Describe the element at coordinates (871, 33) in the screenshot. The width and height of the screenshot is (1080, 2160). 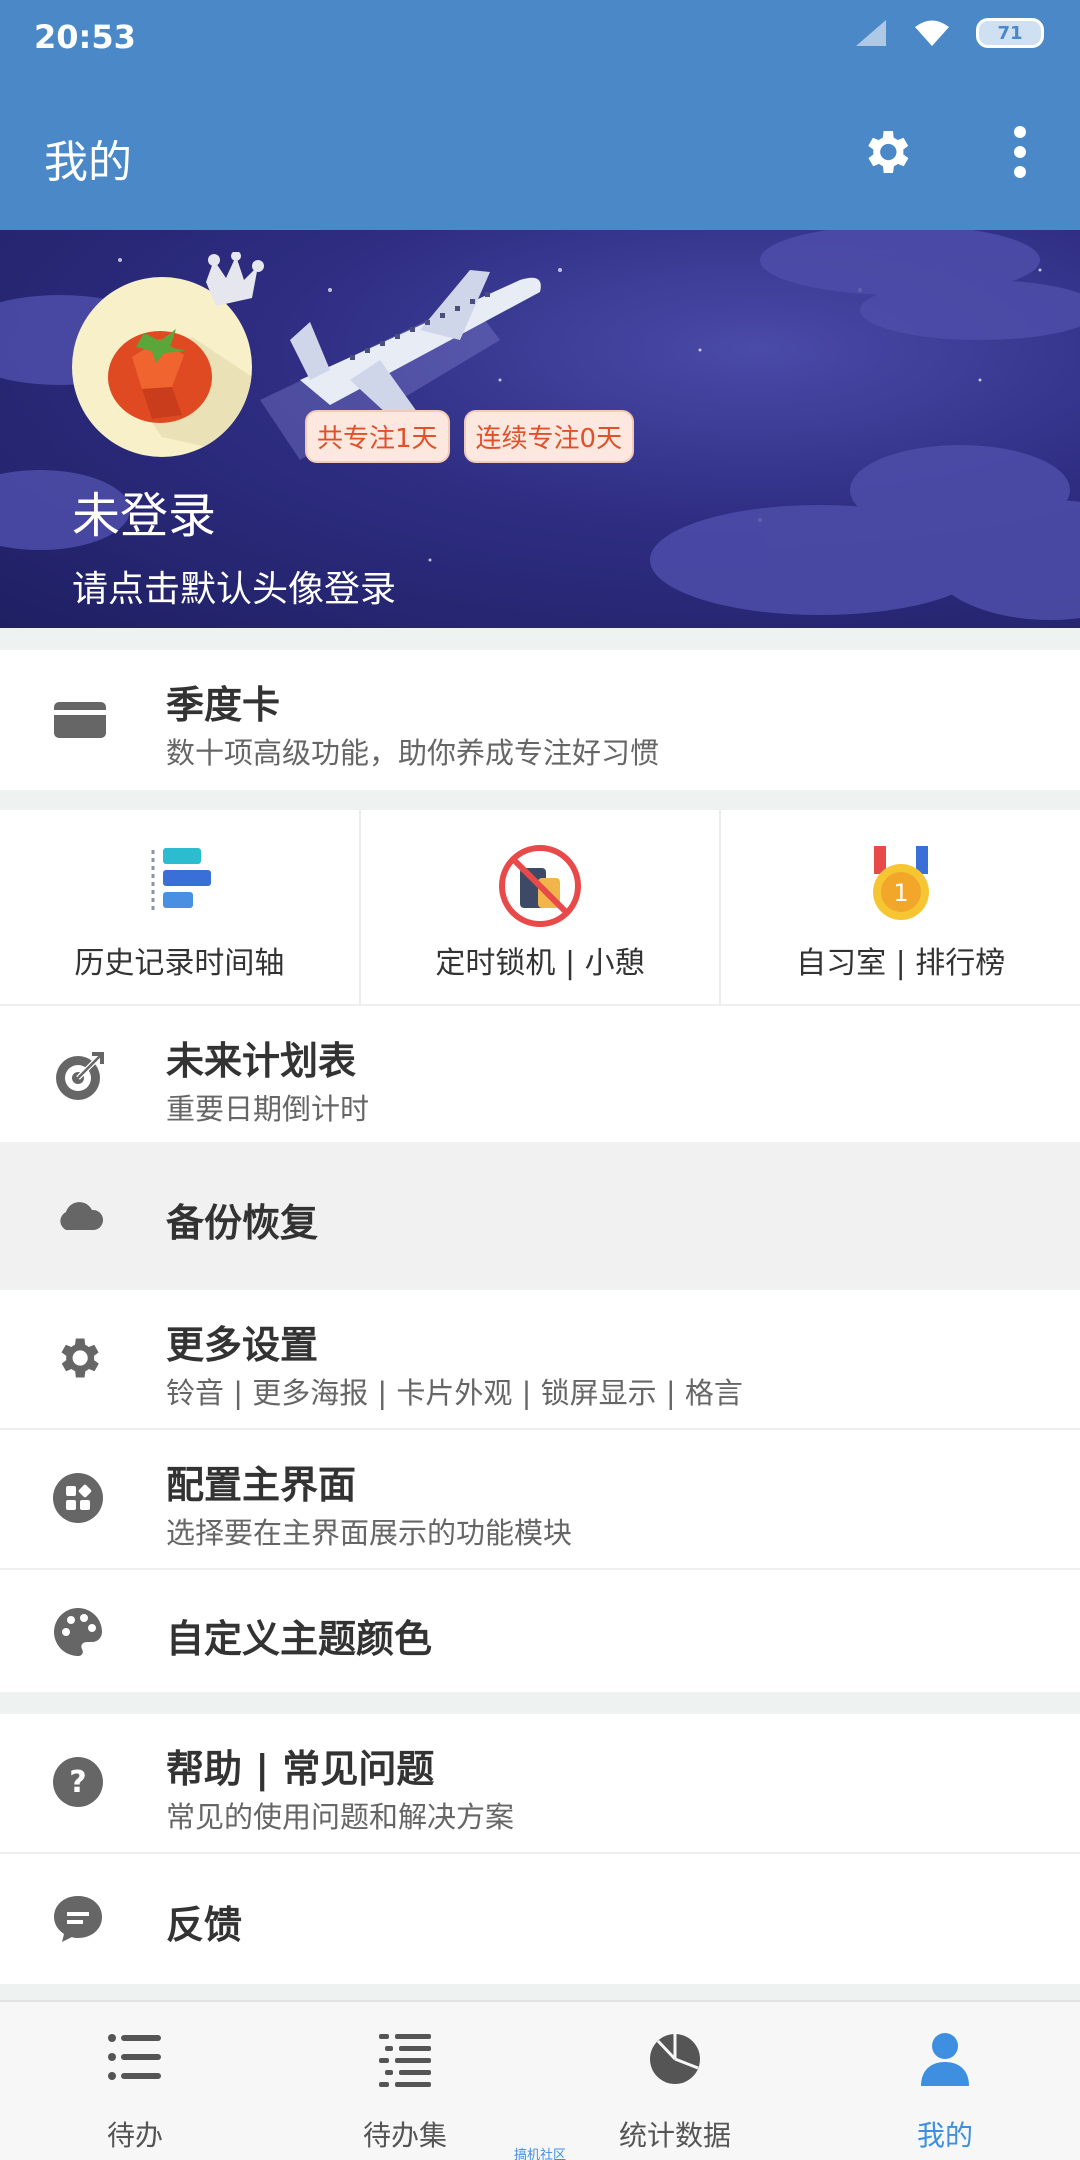
I see `signal-icon` at that location.